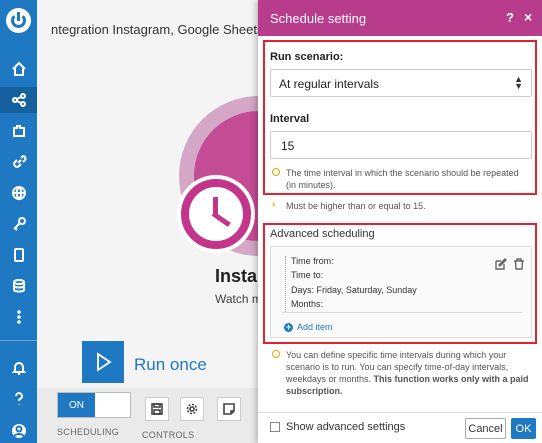  I want to click on mobile-icon, so click(18, 255).